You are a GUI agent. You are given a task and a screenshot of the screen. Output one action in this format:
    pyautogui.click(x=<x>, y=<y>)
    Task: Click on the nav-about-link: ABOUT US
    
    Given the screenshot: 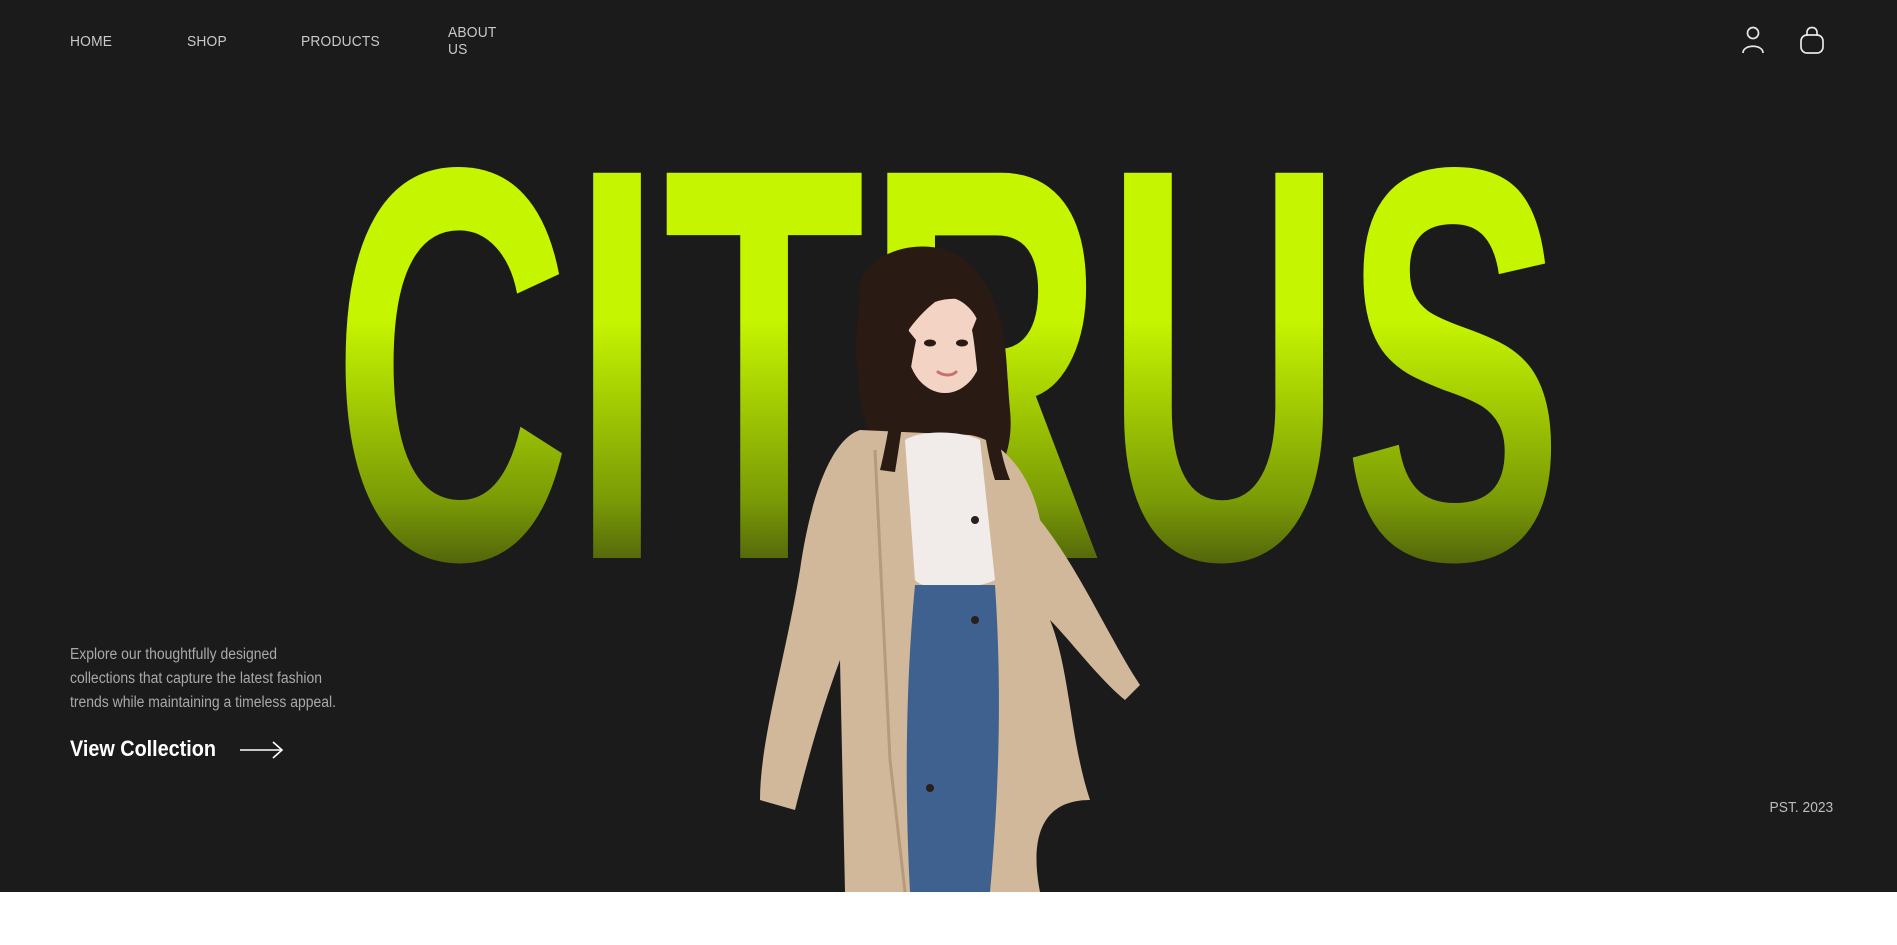 What is the action you would take?
    pyautogui.click(x=472, y=41)
    